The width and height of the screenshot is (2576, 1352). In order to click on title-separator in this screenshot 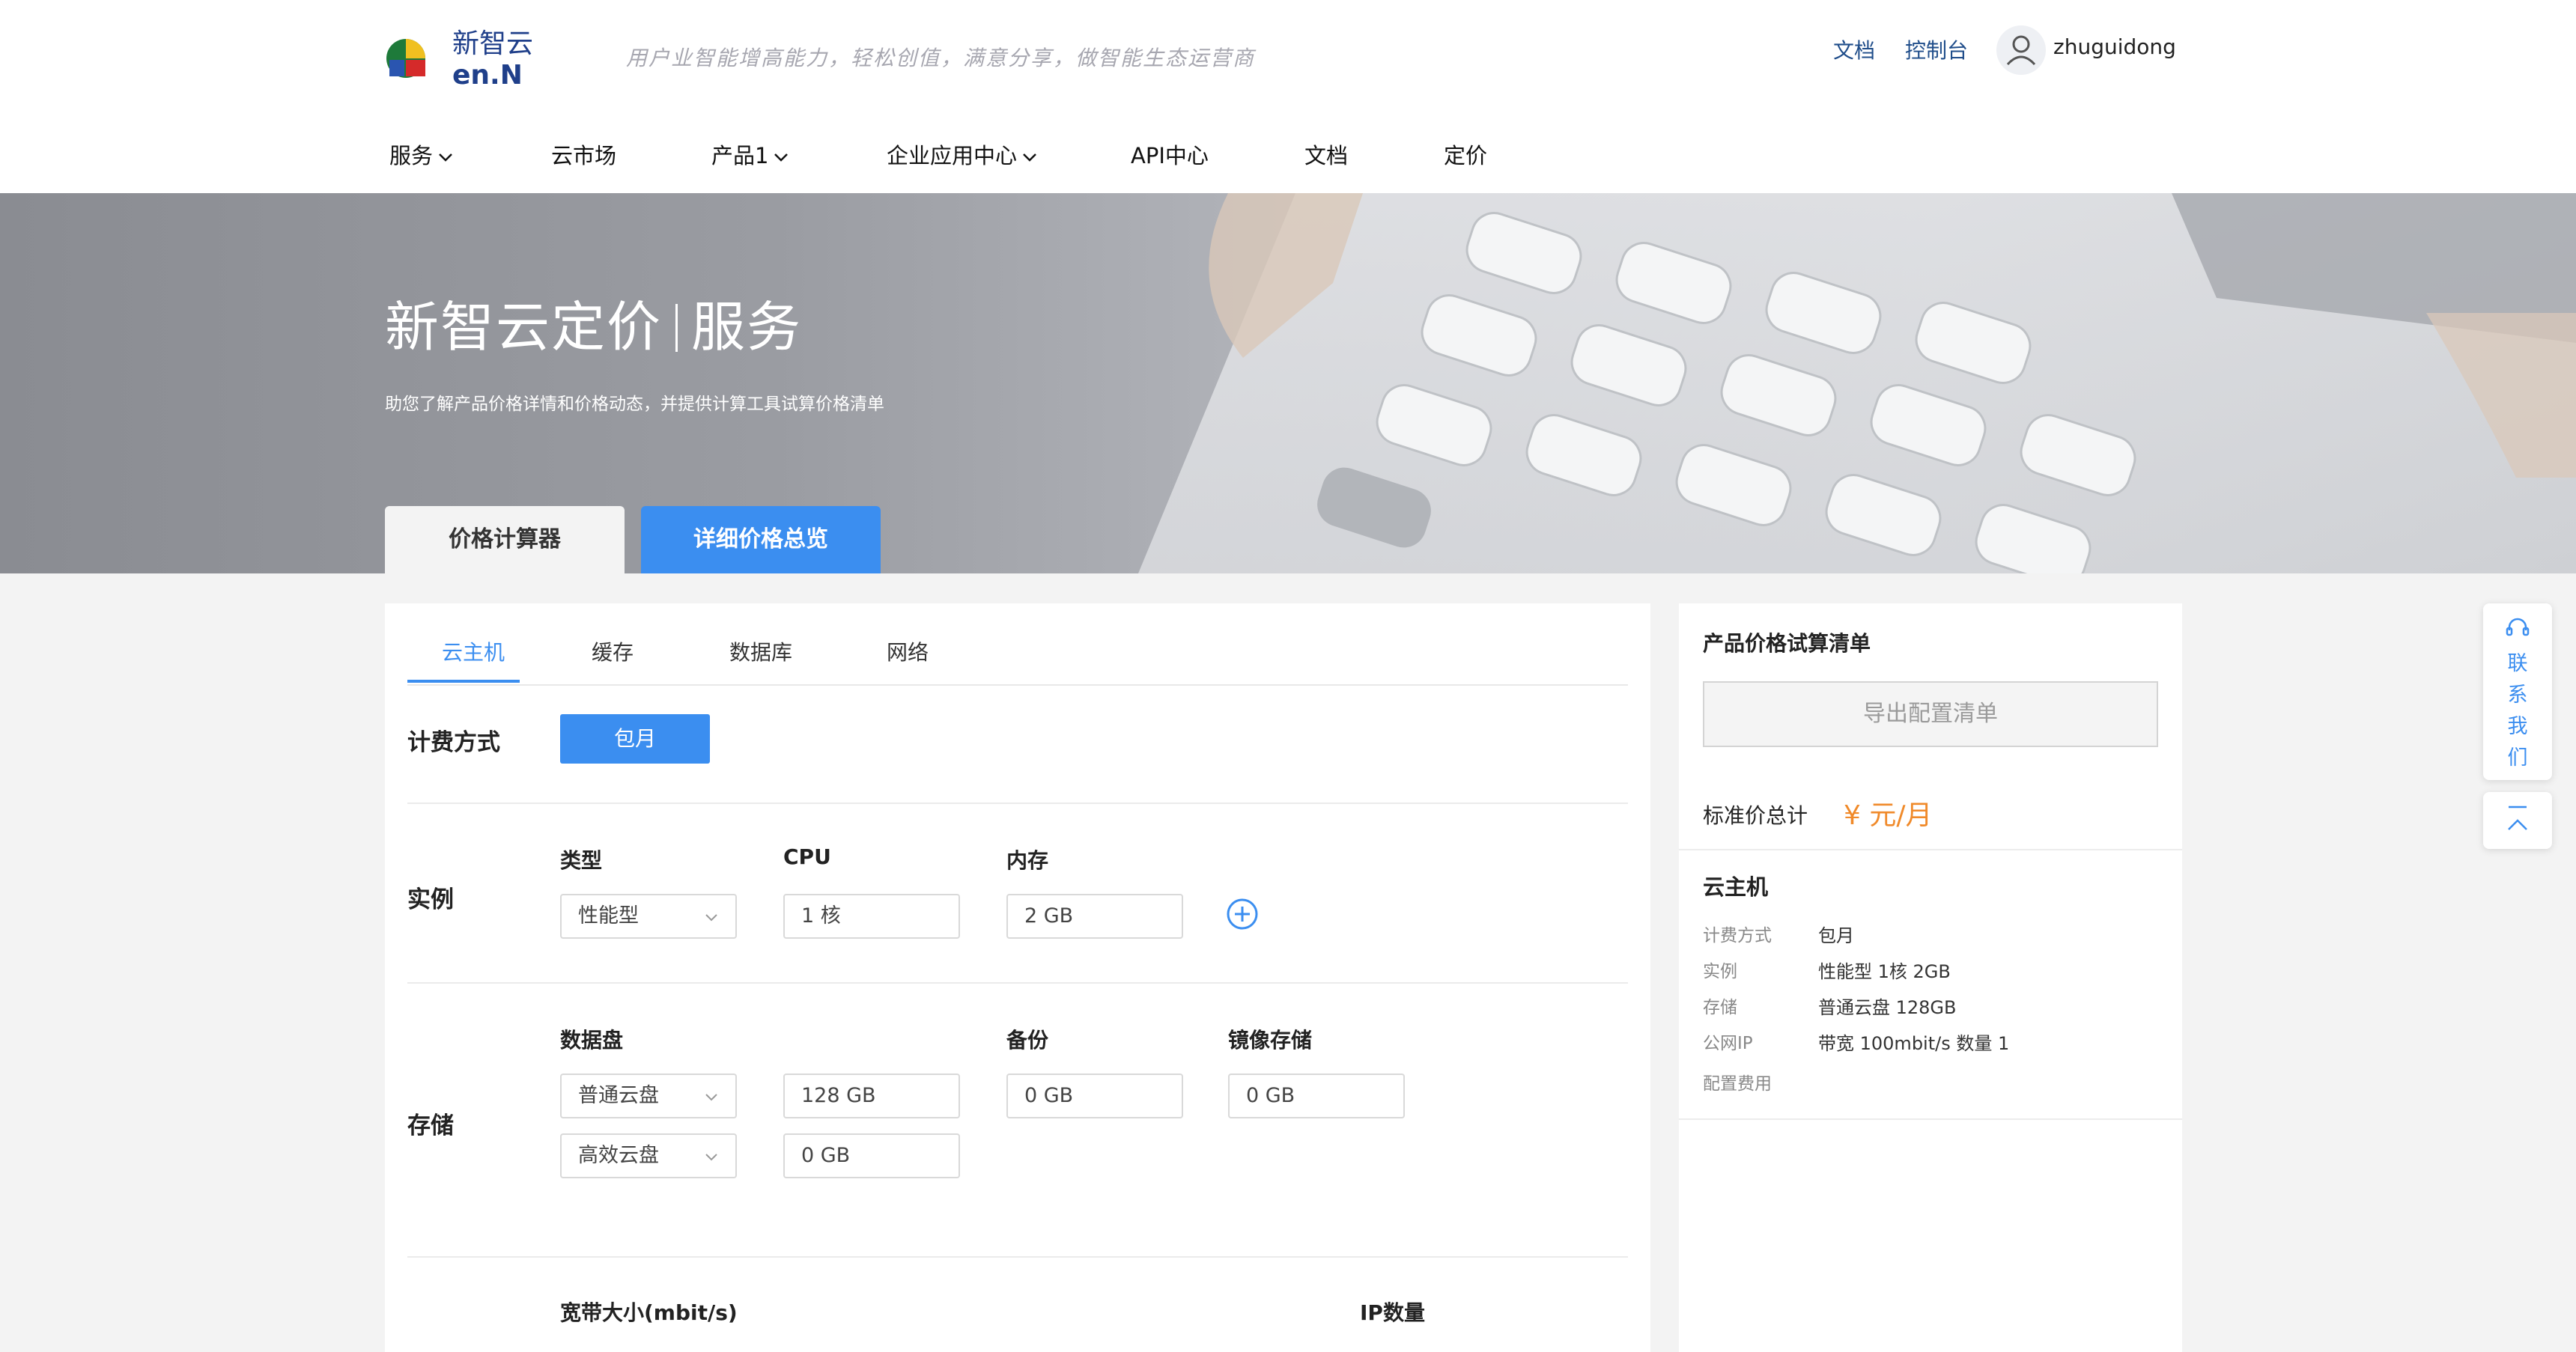, I will do `click(676, 328)`.